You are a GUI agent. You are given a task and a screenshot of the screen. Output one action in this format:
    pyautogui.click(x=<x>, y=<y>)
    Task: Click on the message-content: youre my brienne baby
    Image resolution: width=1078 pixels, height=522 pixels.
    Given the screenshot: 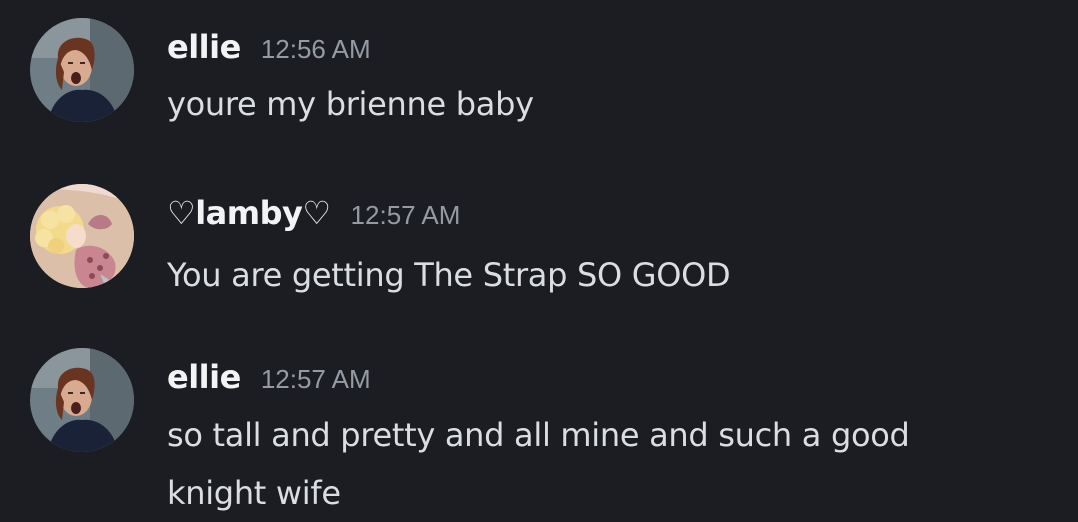 What is the action you would take?
    pyautogui.click(x=350, y=104)
    